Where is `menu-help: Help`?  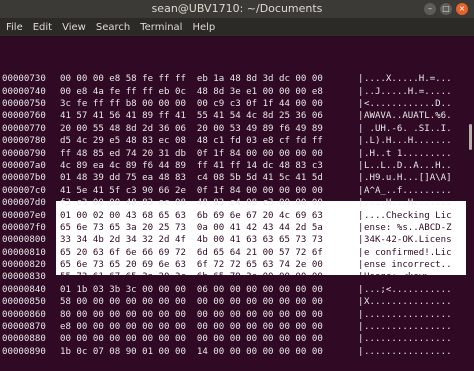
menu-help: Help is located at coordinates (203, 27).